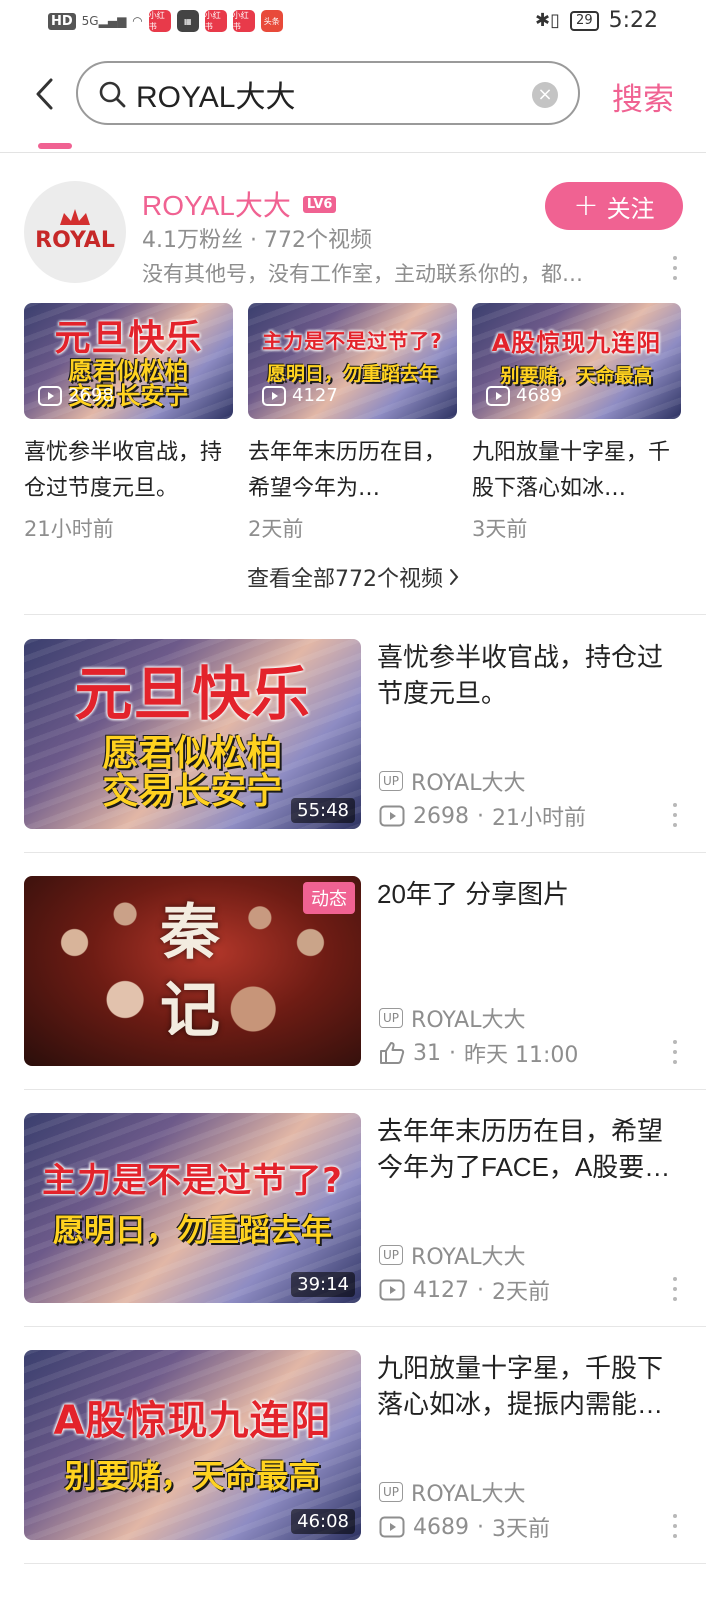 This screenshot has width=720, height=1600. I want to click on back-arrow-icon, so click(44, 94).